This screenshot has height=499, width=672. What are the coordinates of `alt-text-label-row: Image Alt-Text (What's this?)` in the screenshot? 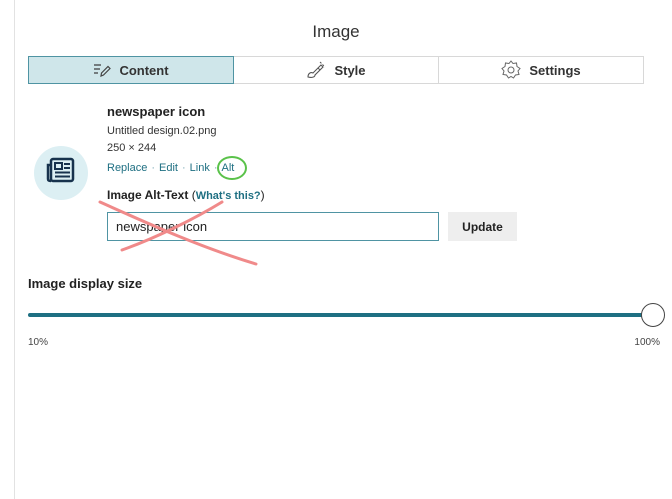 It's located at (186, 195).